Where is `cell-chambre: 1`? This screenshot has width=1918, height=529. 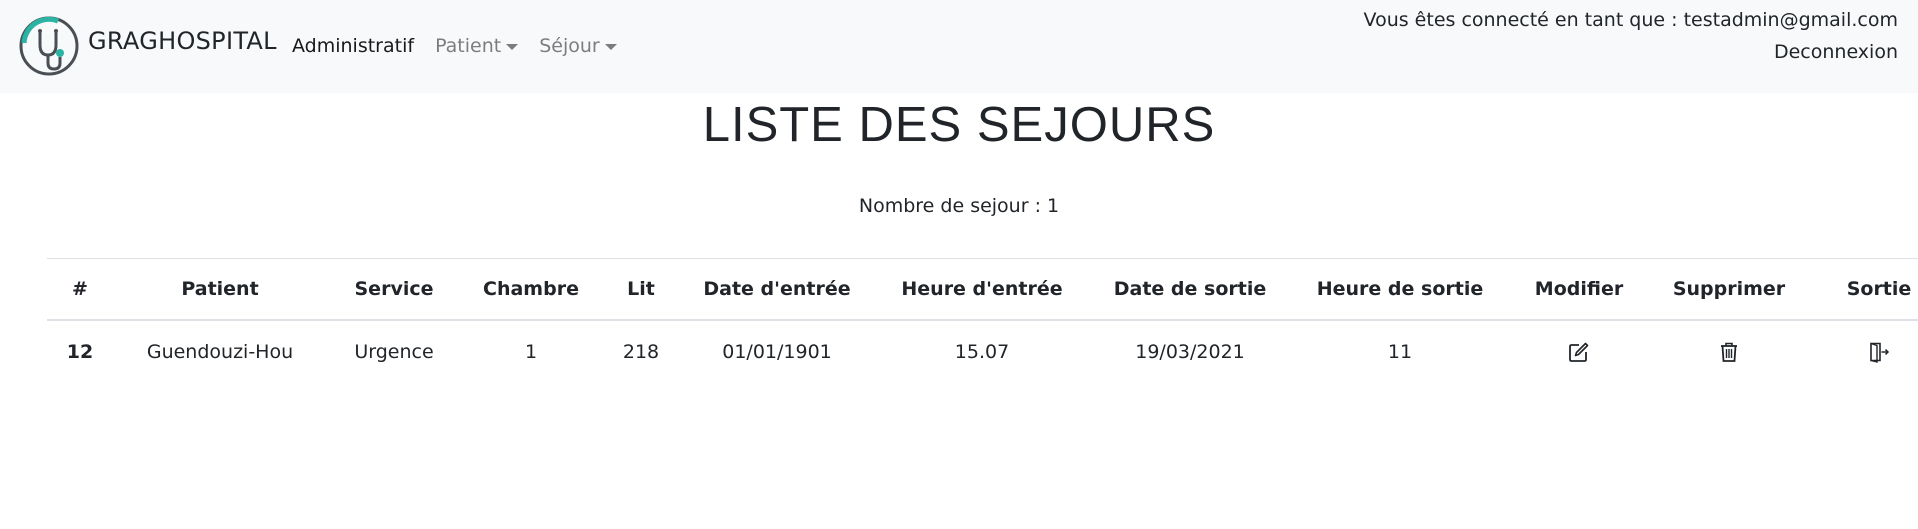
cell-chambre: 1 is located at coordinates (531, 352).